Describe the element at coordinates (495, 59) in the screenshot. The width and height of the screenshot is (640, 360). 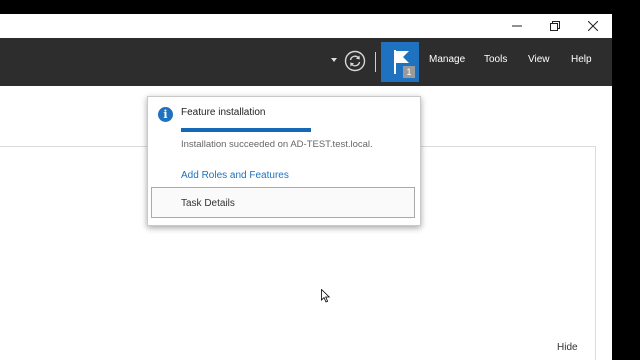
I see `menu-tools: Tools` at that location.